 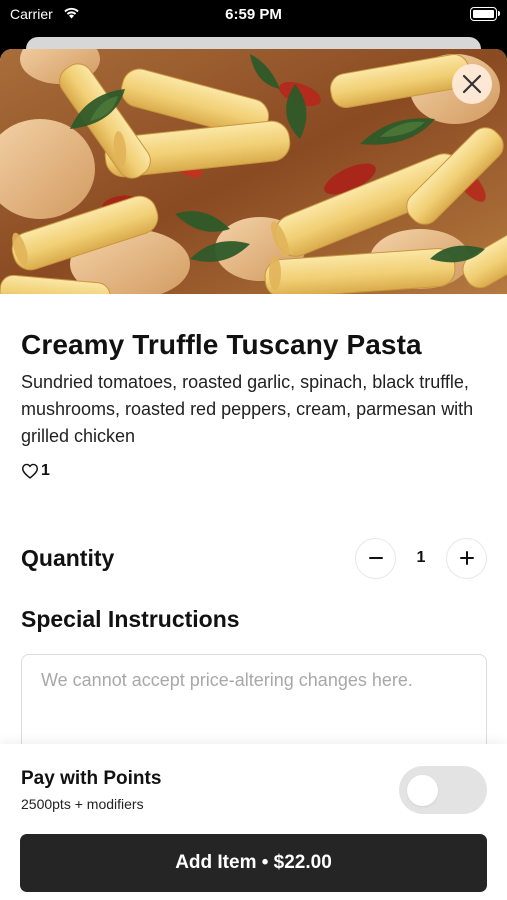 I want to click on toggle-knob, so click(x=422, y=790).